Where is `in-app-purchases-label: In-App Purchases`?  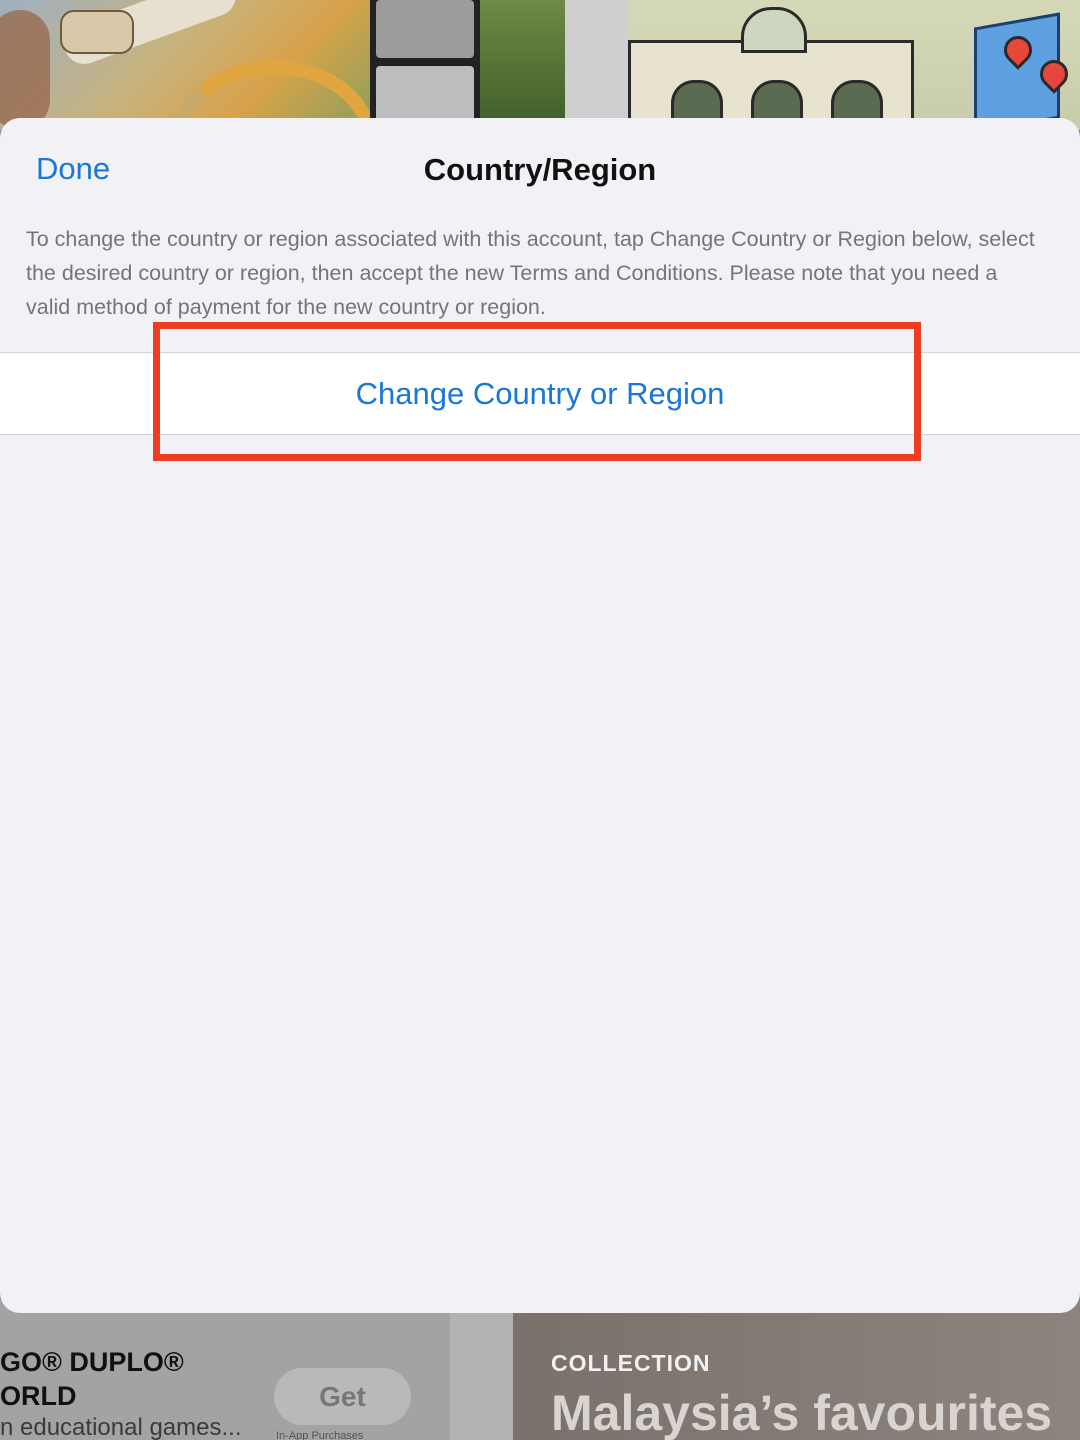
in-app-purchases-label: In-App Purchases is located at coordinates (320, 1435).